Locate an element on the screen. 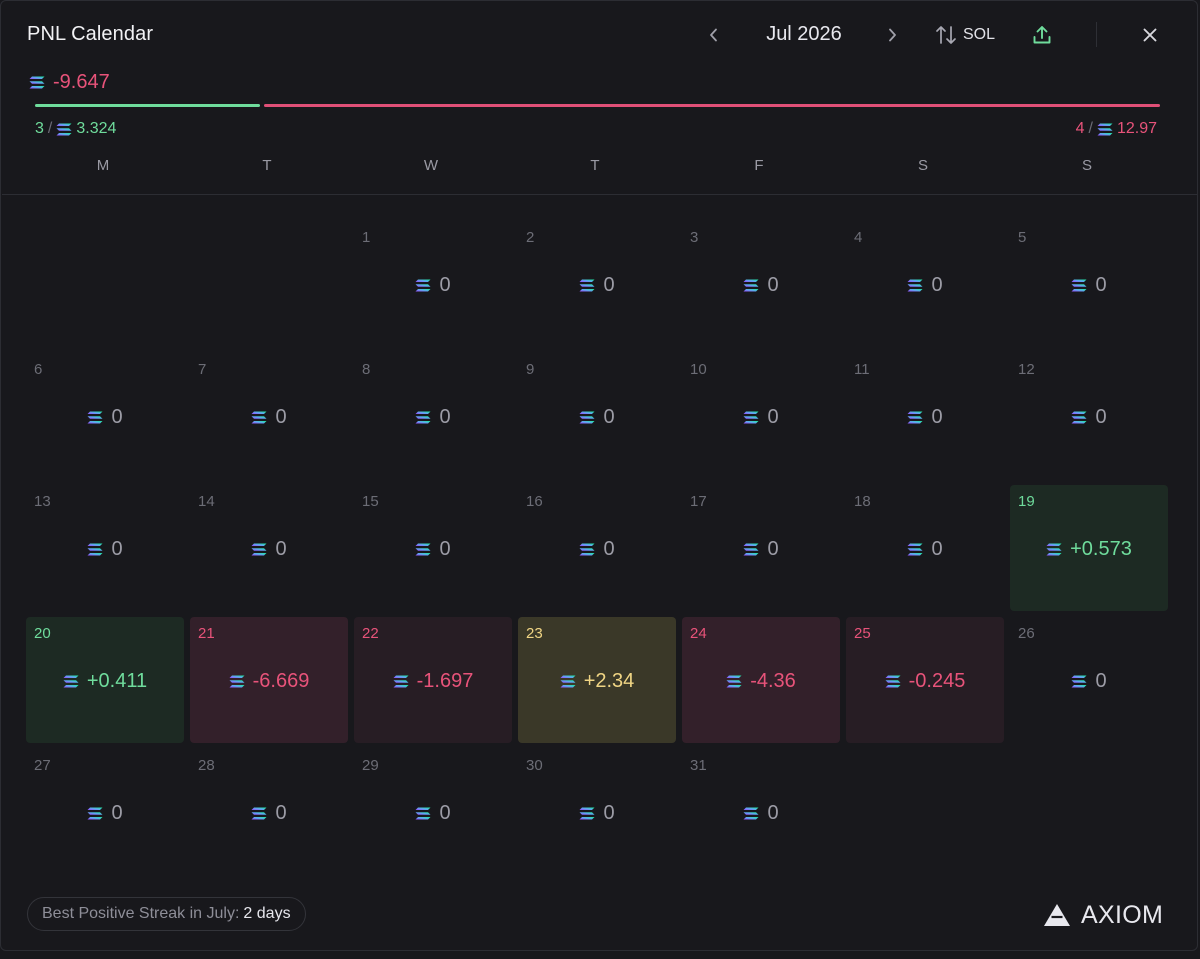  monthly-total-value: -9.647 is located at coordinates (81, 82).